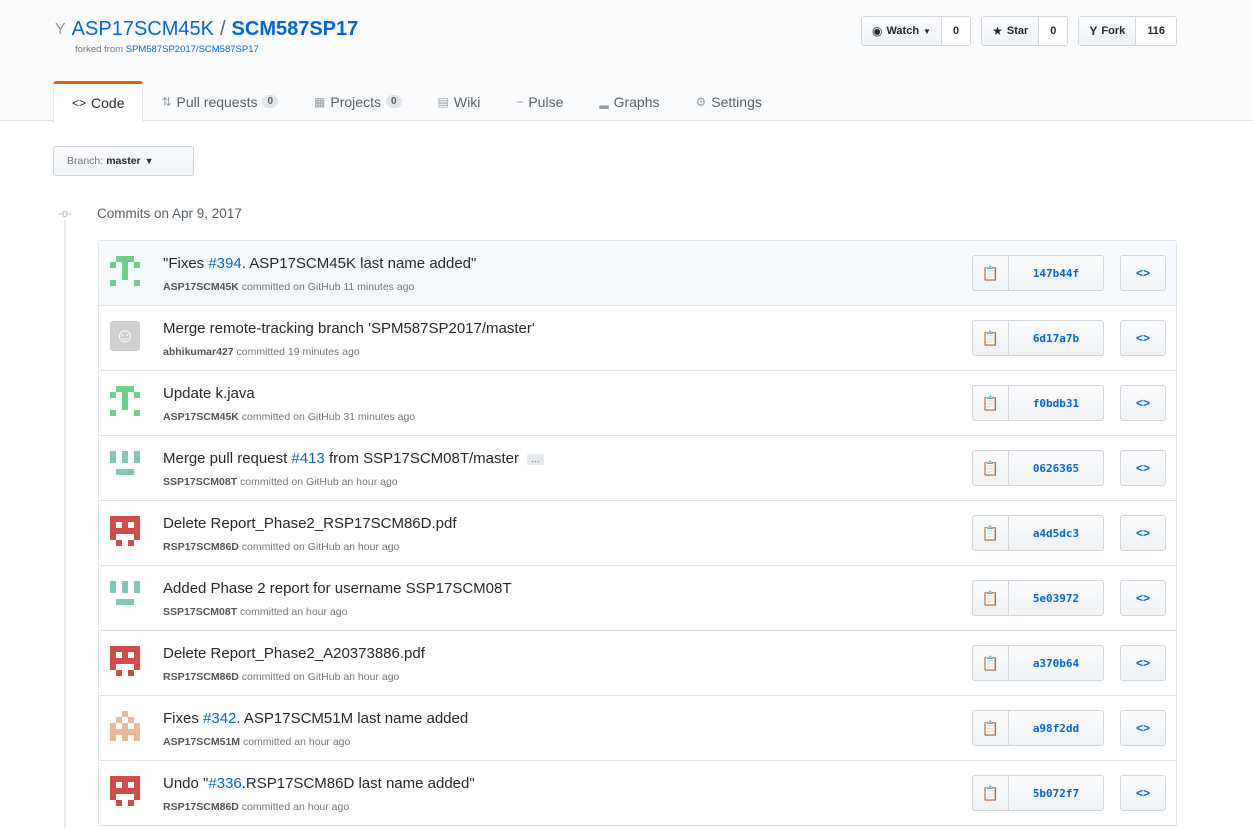  What do you see at coordinates (539, 101) in the screenshot?
I see `tab-pulse: − Pulse` at bounding box center [539, 101].